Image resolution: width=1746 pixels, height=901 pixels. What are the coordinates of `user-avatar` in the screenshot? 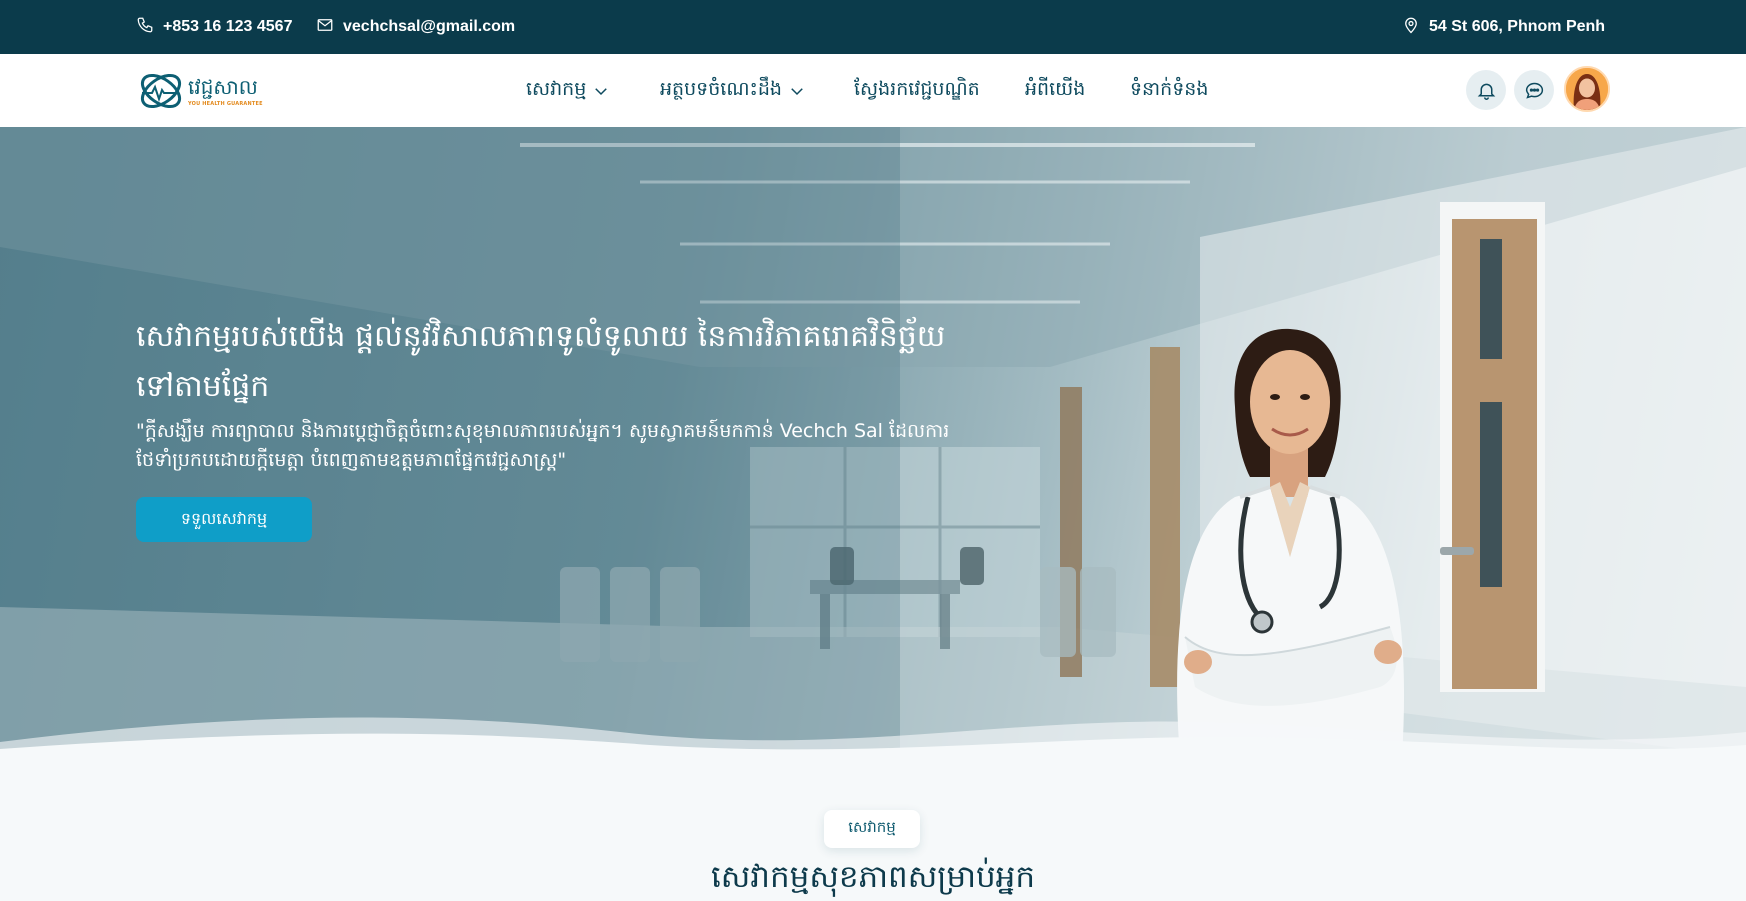 It's located at (1587, 89).